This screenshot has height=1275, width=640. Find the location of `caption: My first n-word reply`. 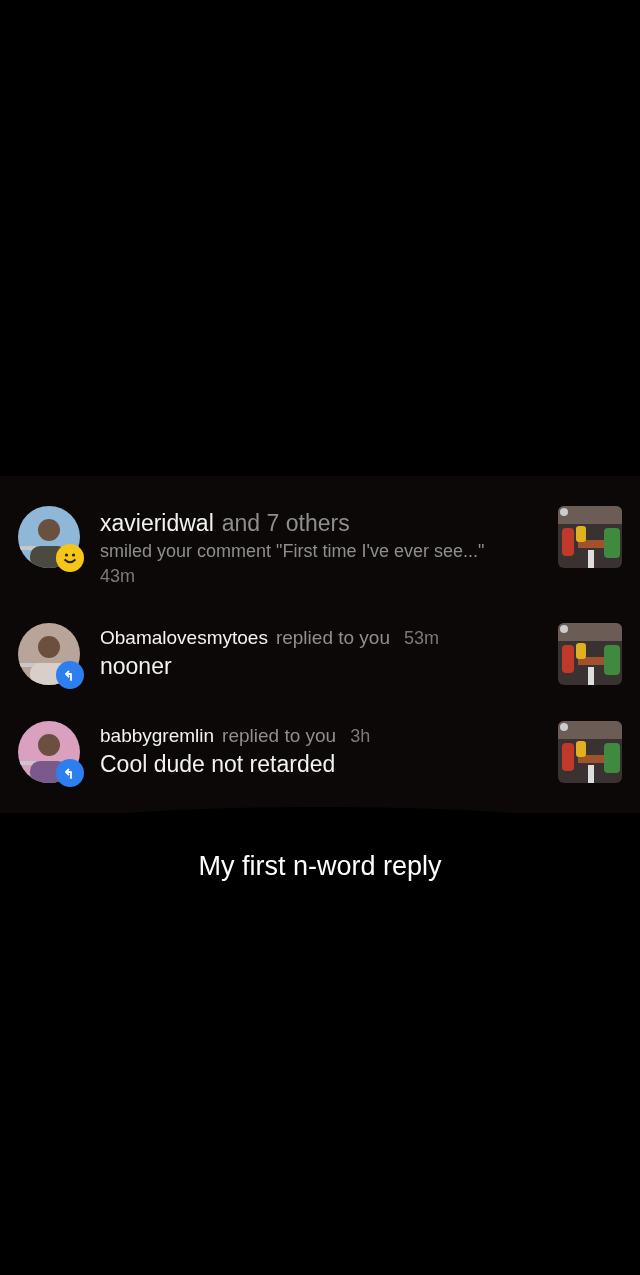

caption: My first n-word reply is located at coordinates (320, 866).